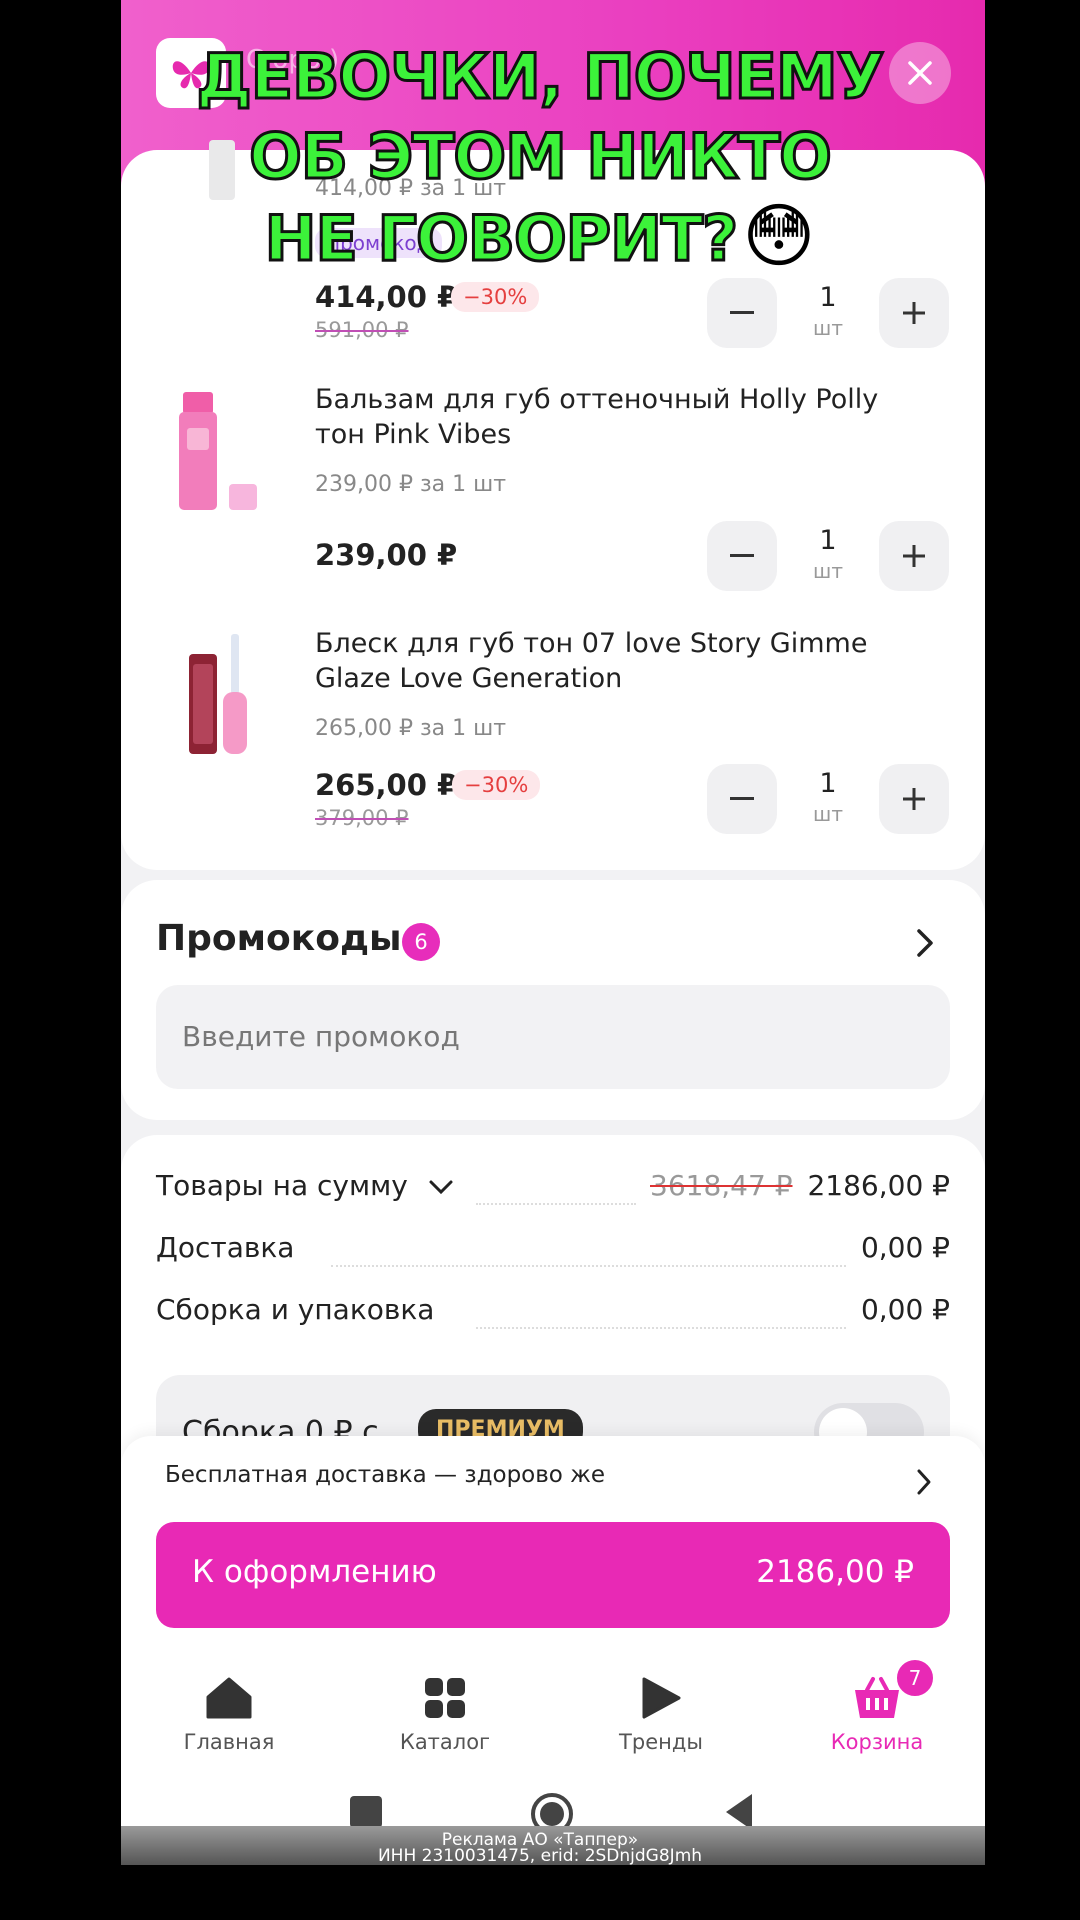  Describe the element at coordinates (835, 1572) in the screenshot. I see `checkout-total: 2186,00 ₽` at that location.